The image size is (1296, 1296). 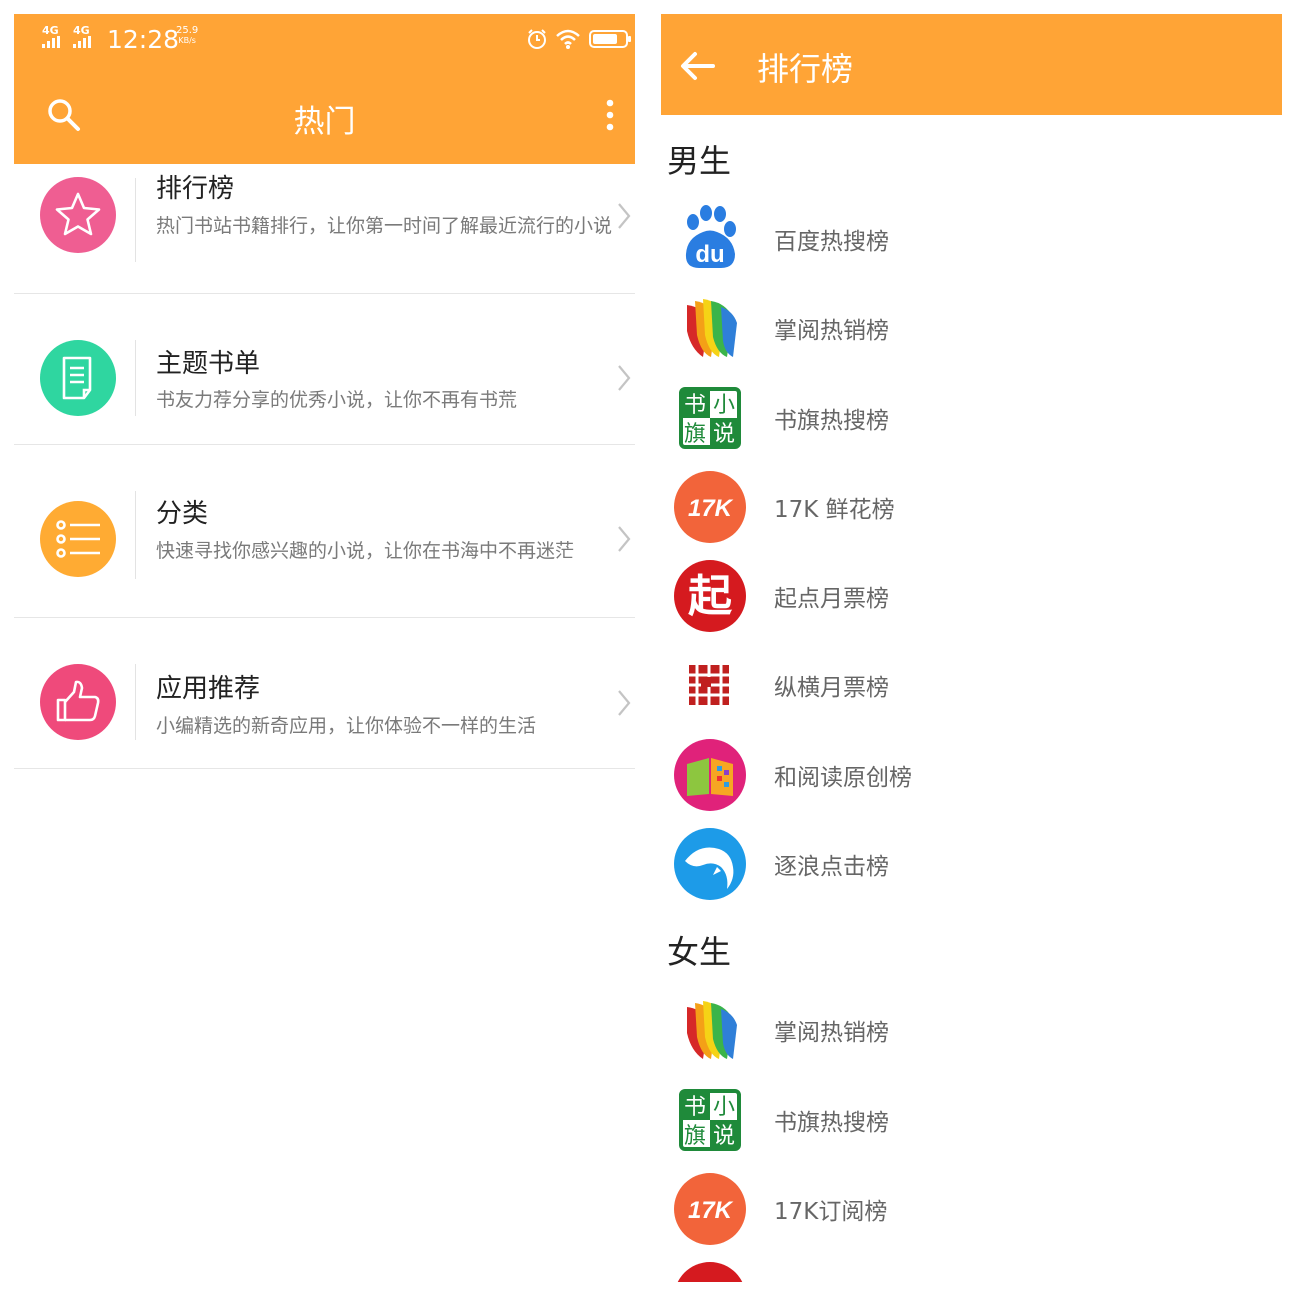 I want to click on app-header: 4G 4G 12:28 25.9 KB/s 热门, so click(x=324, y=89).